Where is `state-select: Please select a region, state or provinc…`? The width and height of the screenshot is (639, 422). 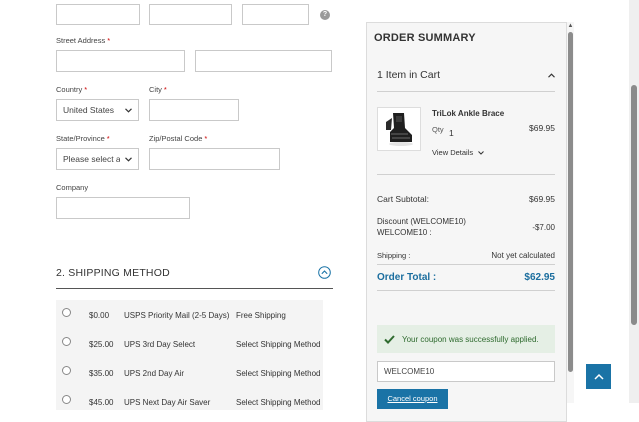 state-select: Please select a region, state or provinc… is located at coordinates (97, 159).